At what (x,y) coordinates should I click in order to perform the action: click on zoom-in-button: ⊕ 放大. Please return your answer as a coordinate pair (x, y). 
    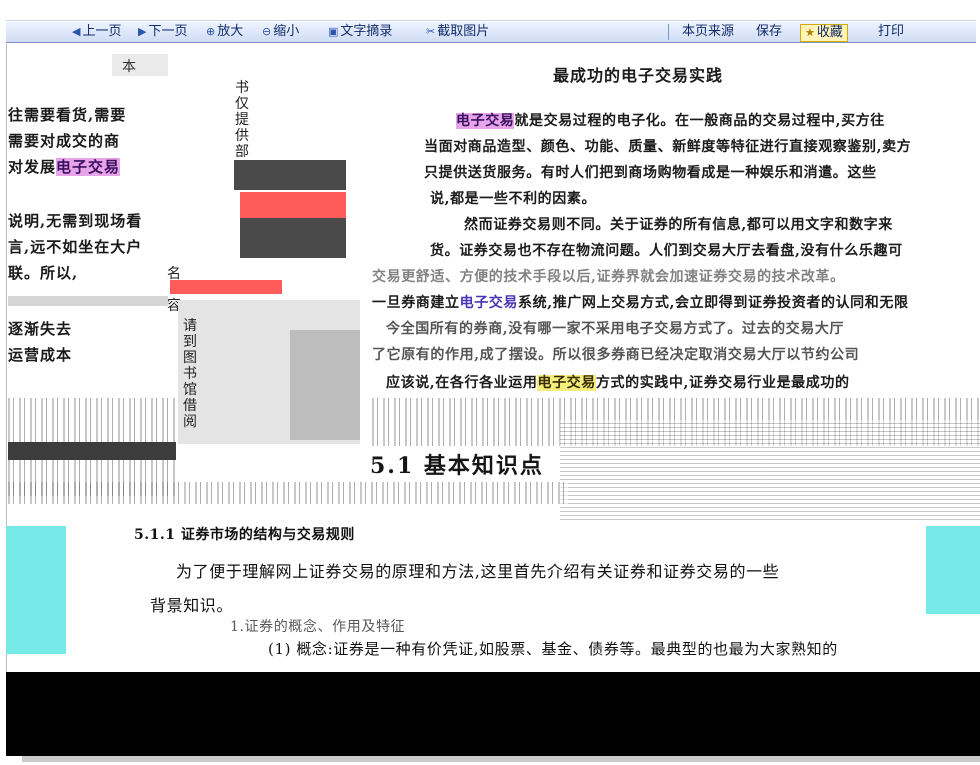
    Looking at the image, I should click on (224, 32).